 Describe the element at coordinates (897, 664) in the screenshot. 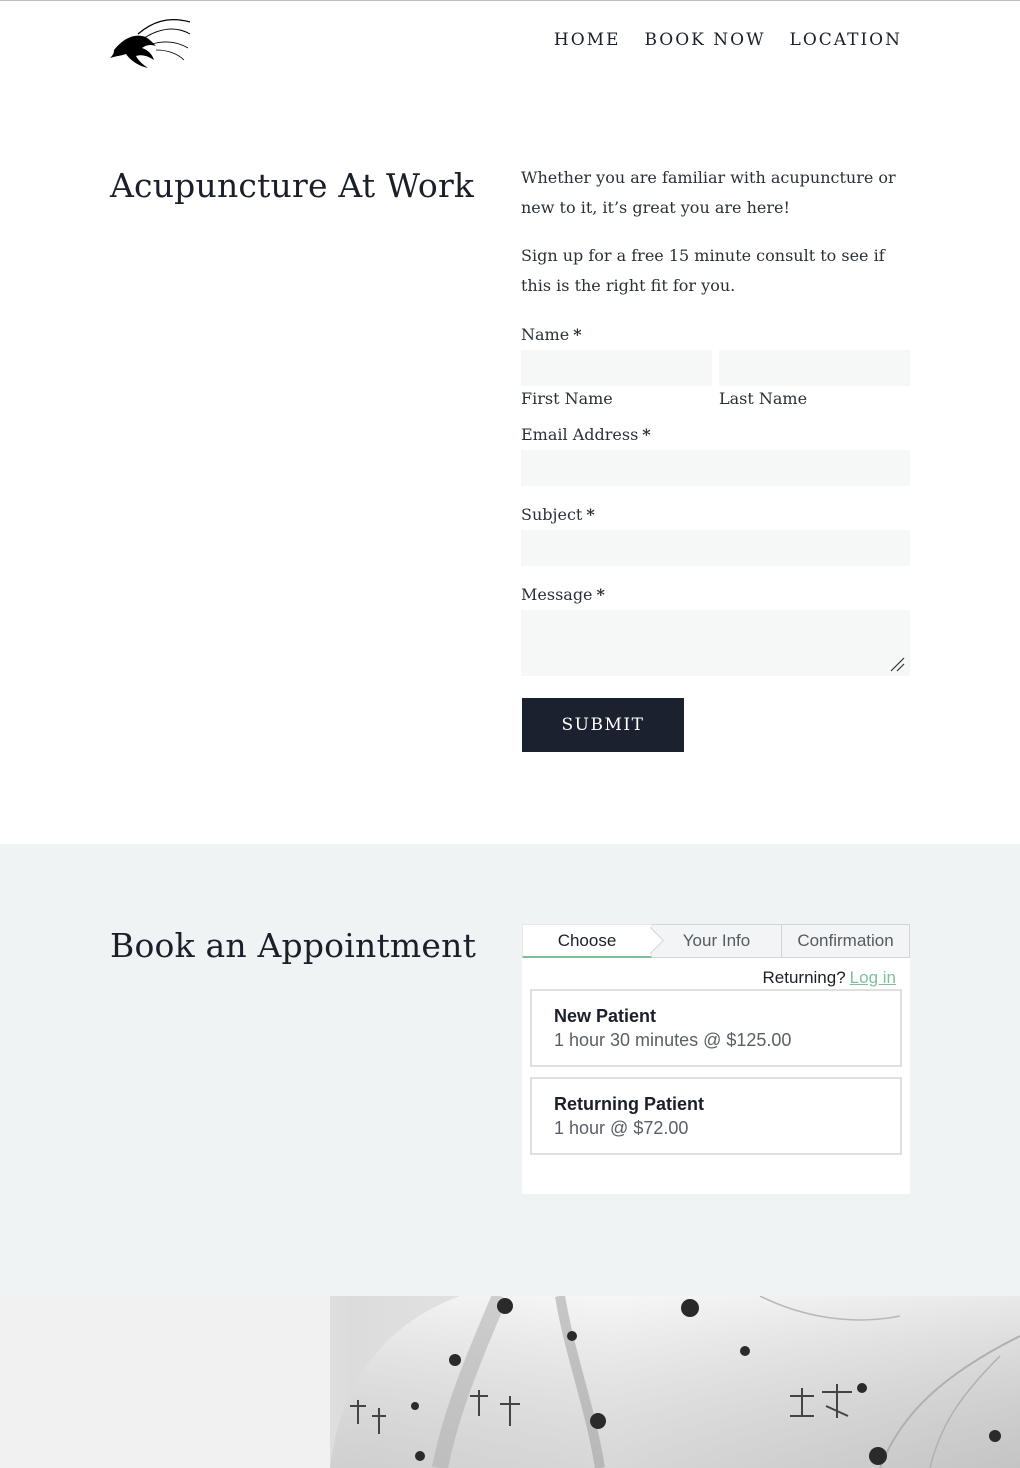

I see `resize-grip-icon` at that location.